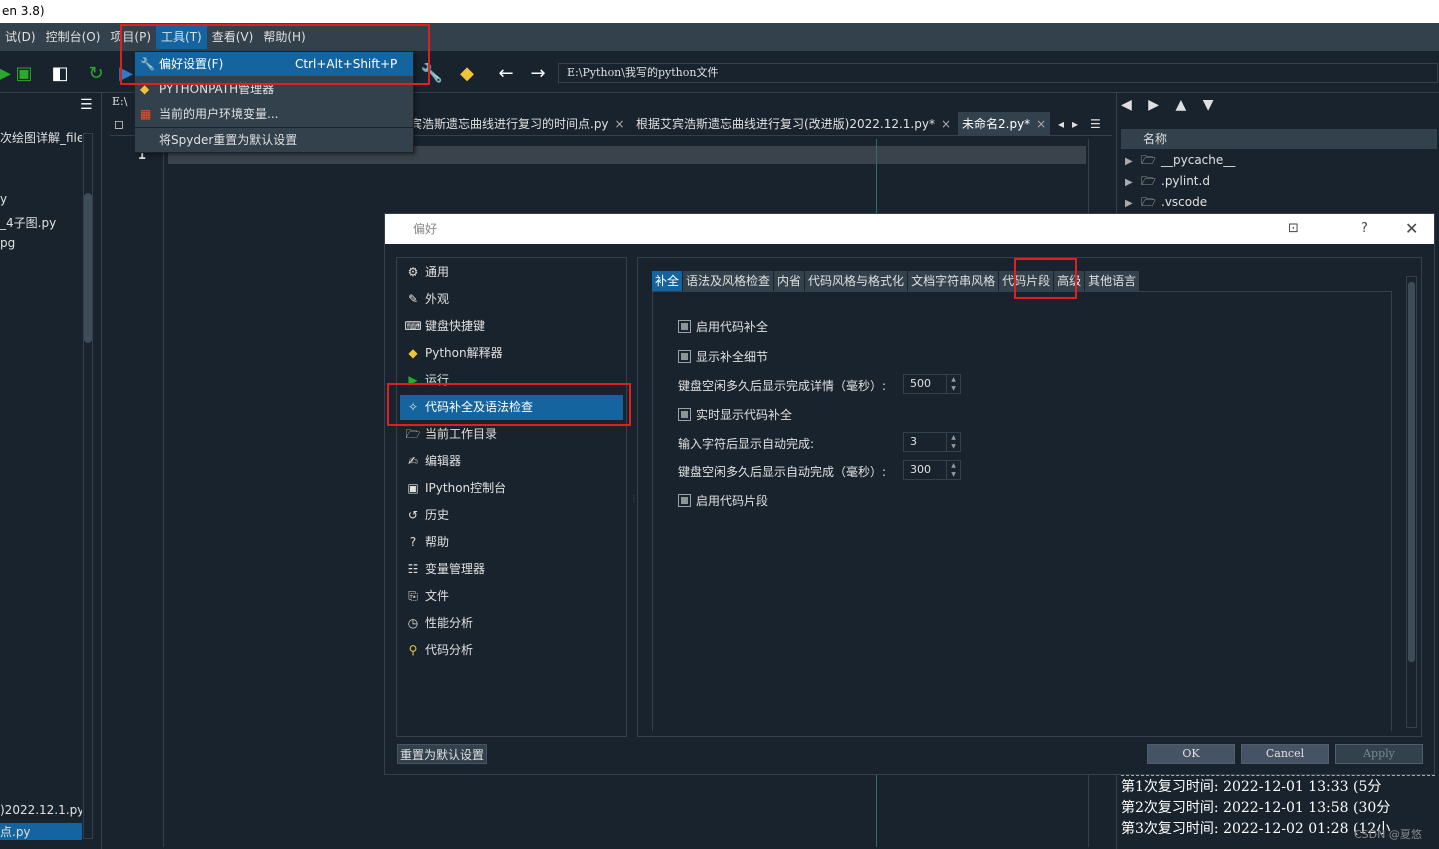 The width and height of the screenshot is (1439, 849). I want to click on list-item: _4子图.py, so click(41, 222).